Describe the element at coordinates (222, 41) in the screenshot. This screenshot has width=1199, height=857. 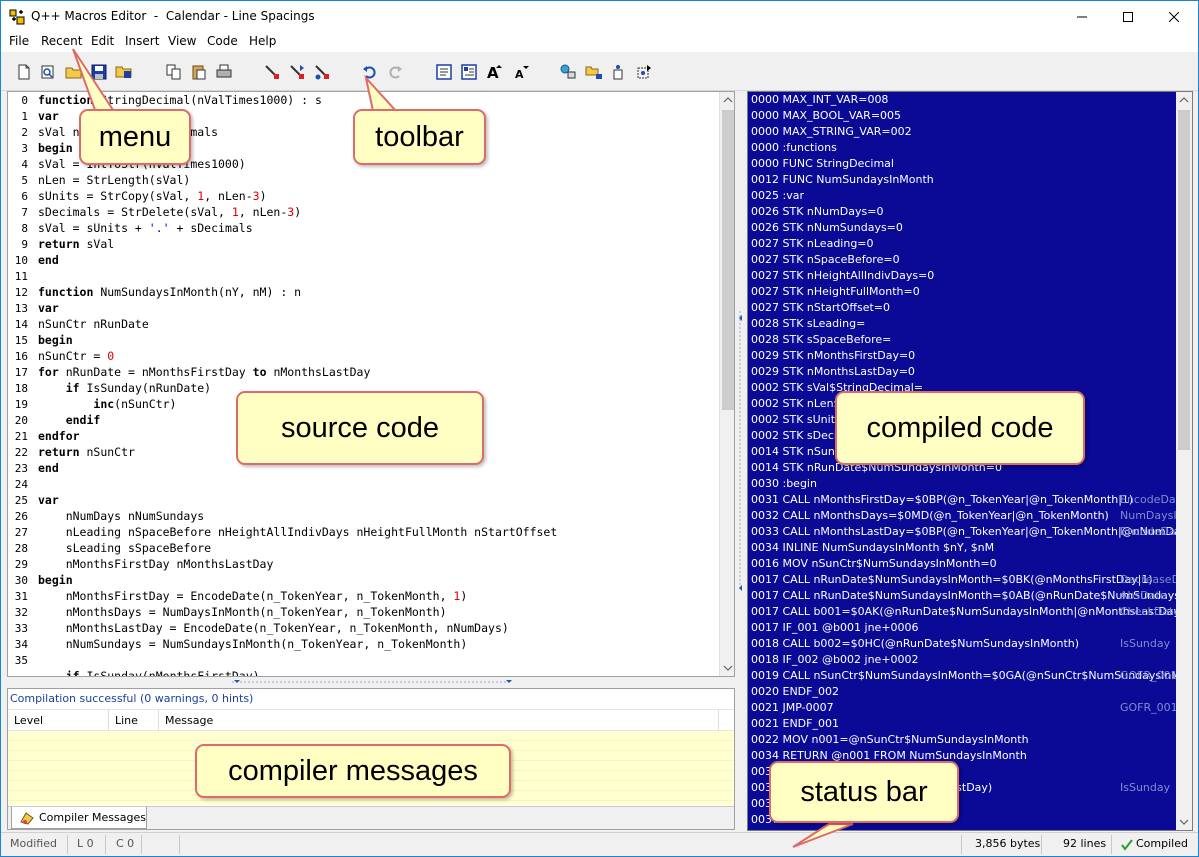
I see `menu-code: Code` at that location.